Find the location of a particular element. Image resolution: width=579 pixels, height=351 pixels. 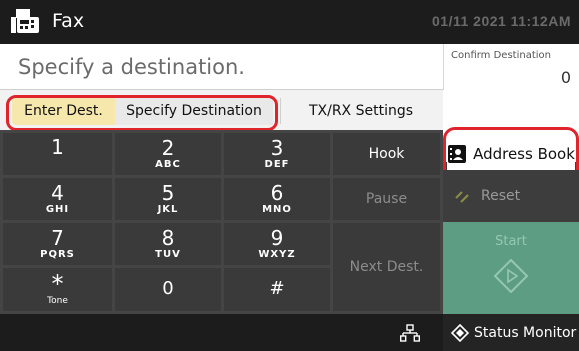

key-9: 9 WXYZ is located at coordinates (277, 244).